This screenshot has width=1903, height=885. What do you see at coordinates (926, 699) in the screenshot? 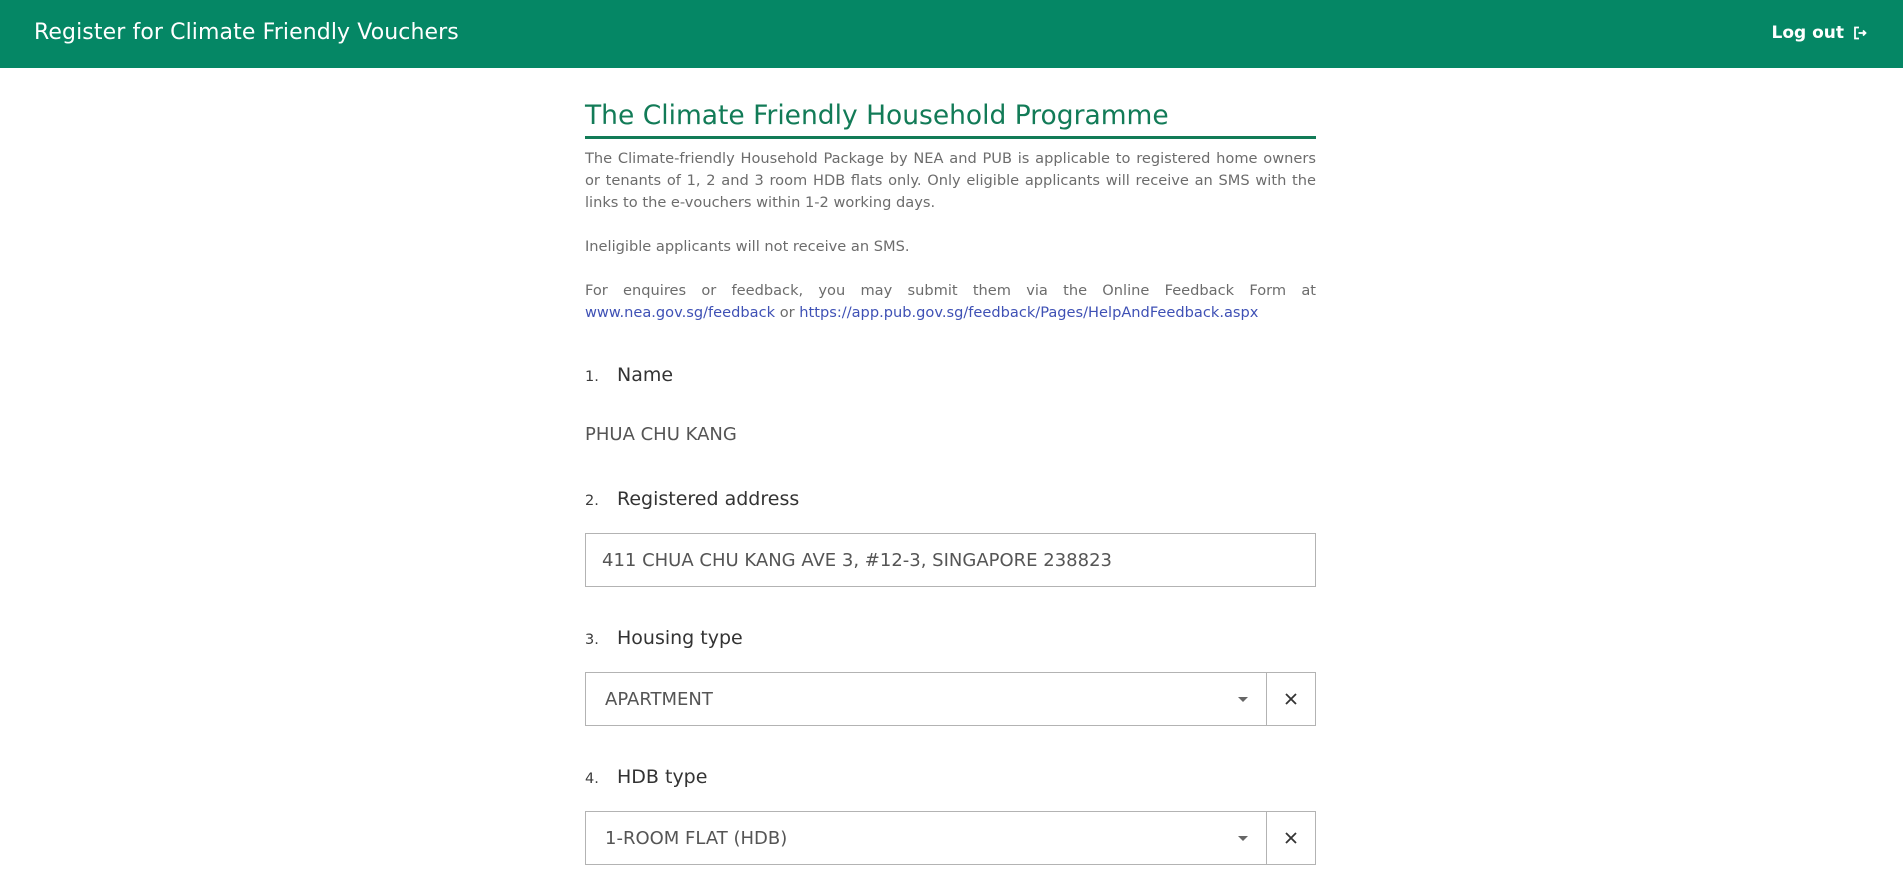
I see `housing-type-select: APARTMENT` at bounding box center [926, 699].